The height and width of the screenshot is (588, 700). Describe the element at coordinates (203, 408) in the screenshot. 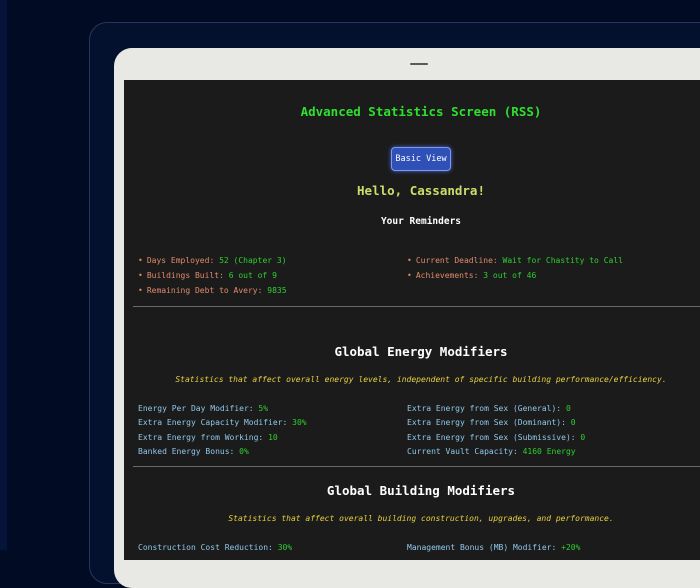

I see `stat-energy-per-day: Energy Per Day Modifier: 5%` at that location.